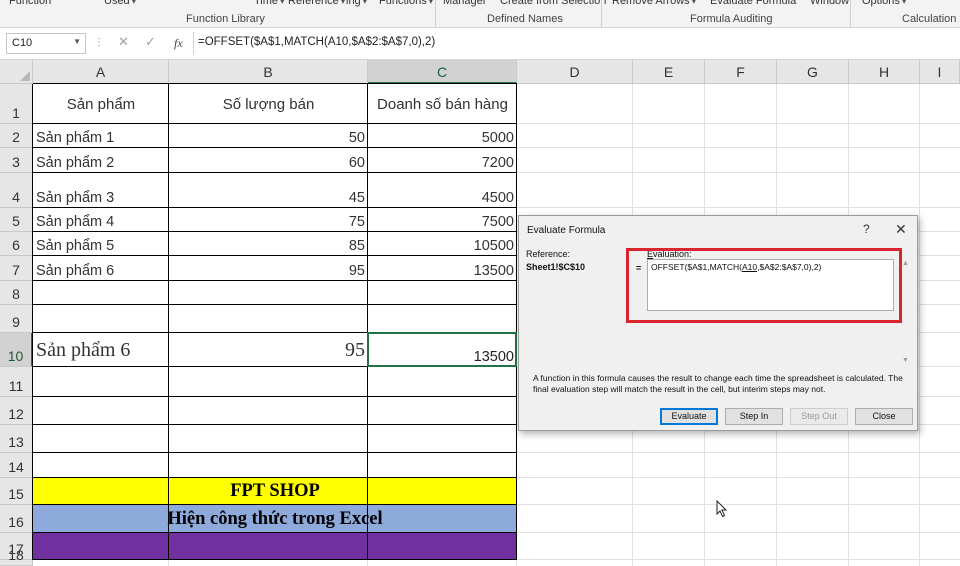 This screenshot has width=960, height=566. I want to click on select-all-button, so click(16, 72).